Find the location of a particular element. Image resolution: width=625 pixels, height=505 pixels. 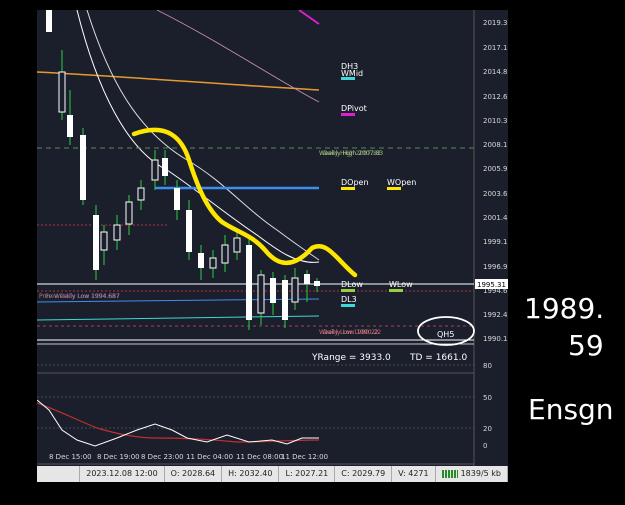

note-line3: Ensgn is located at coordinates (571, 409).